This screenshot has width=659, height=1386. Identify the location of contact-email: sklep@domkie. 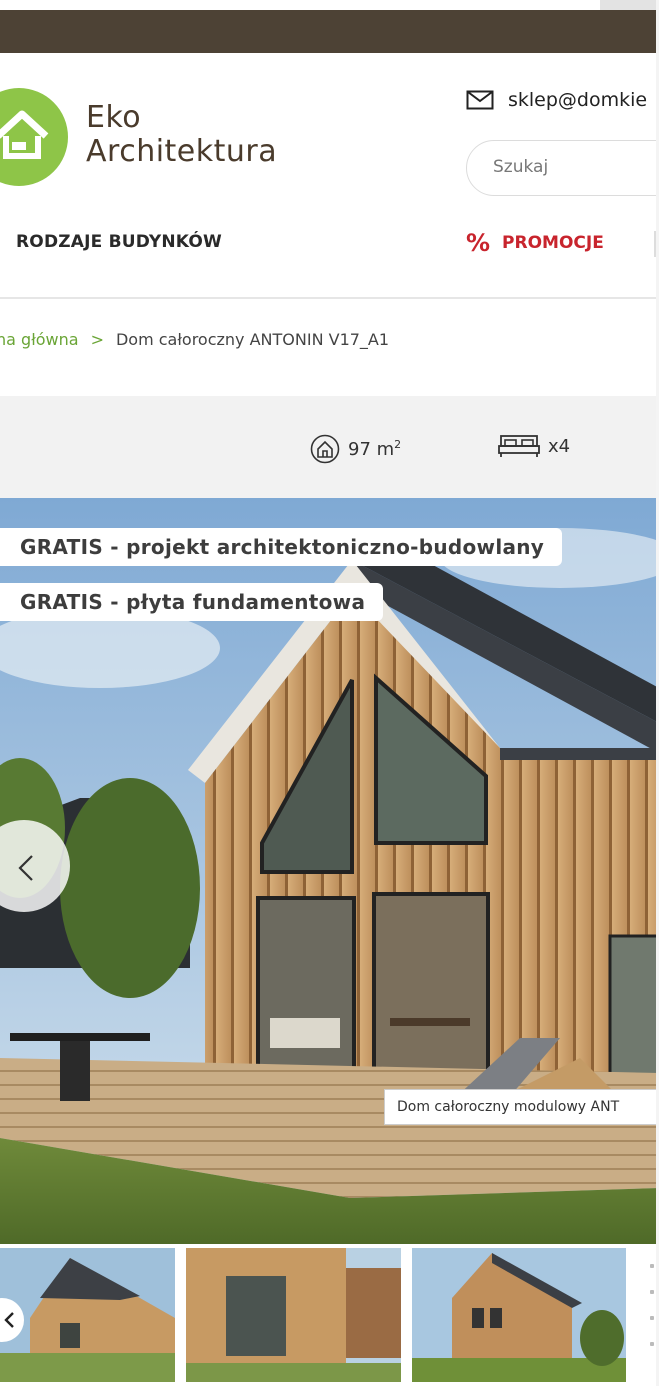
(556, 100).